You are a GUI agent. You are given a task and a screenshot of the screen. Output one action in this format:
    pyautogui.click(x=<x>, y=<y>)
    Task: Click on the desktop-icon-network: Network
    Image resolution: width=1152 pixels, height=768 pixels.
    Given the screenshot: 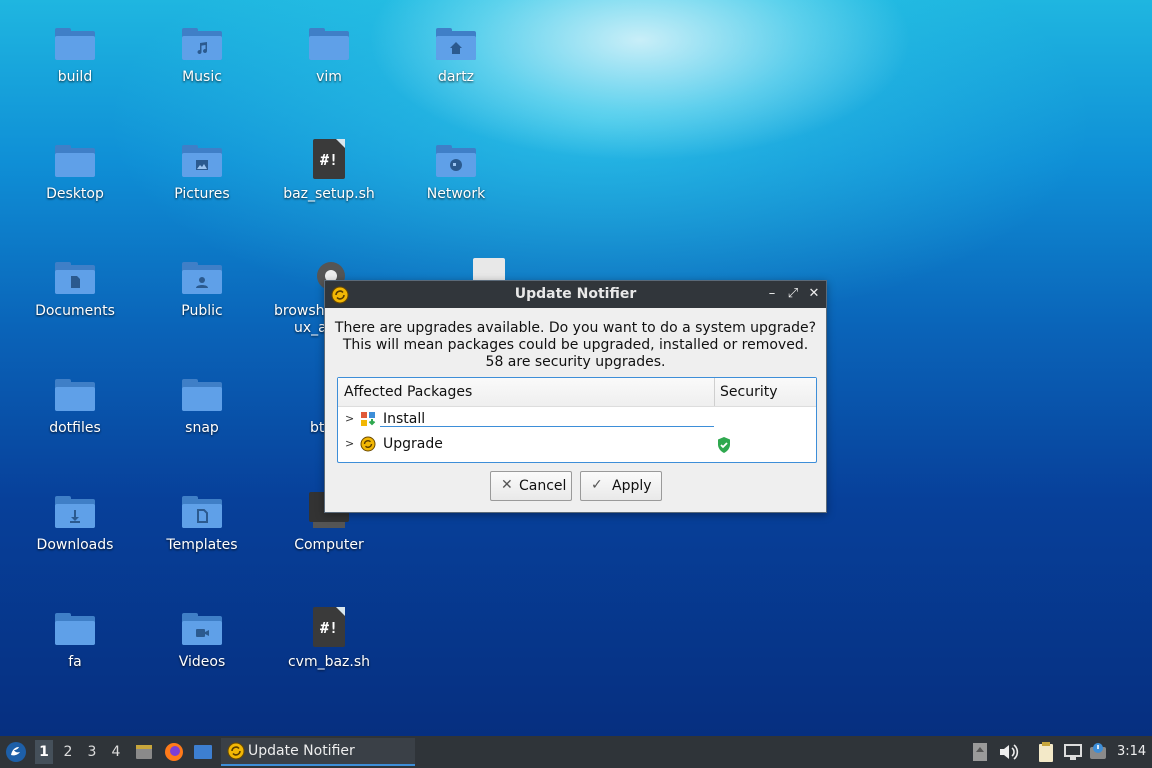 What is the action you would take?
    pyautogui.click(x=456, y=171)
    